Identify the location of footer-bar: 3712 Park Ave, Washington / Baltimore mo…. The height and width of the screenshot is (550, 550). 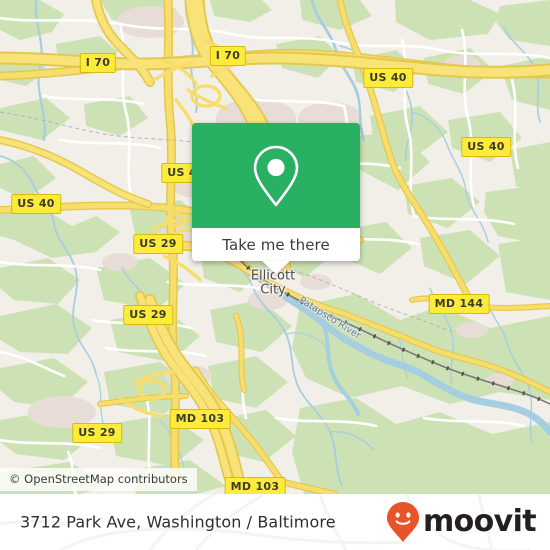
(275, 522).